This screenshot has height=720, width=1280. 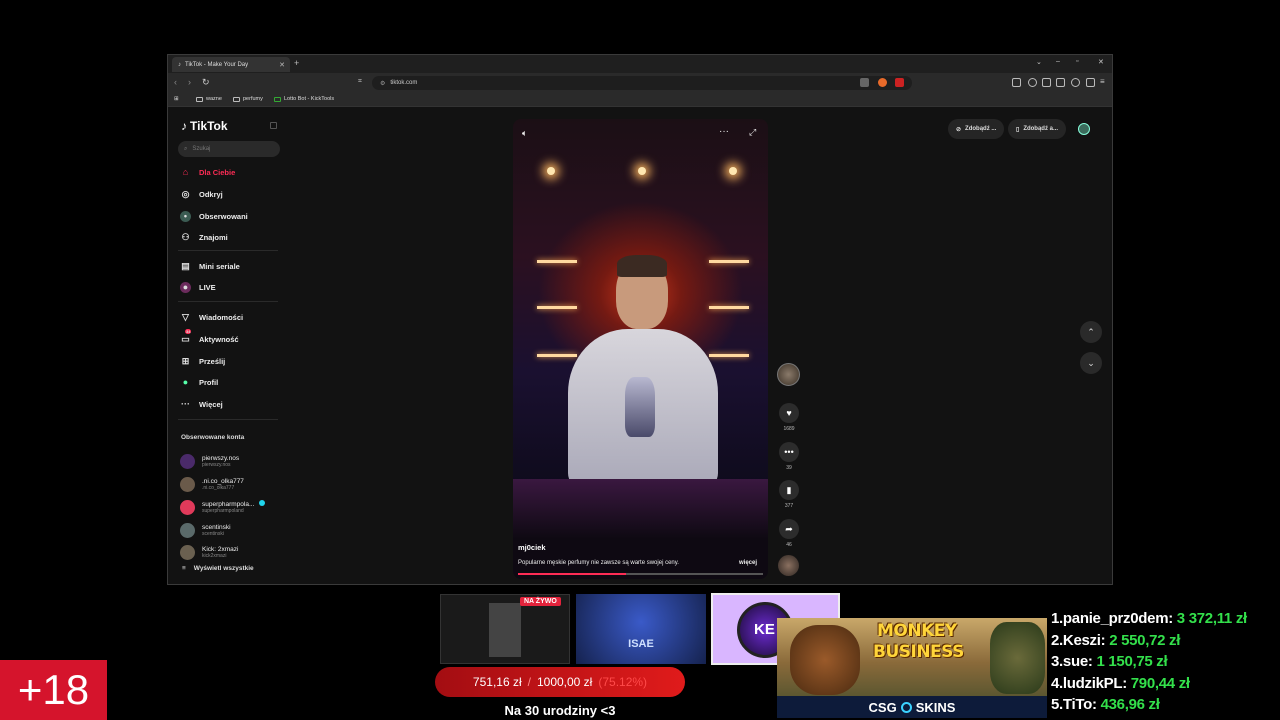 I want to click on banner-footer: CSG SKINS, so click(x=912, y=707).